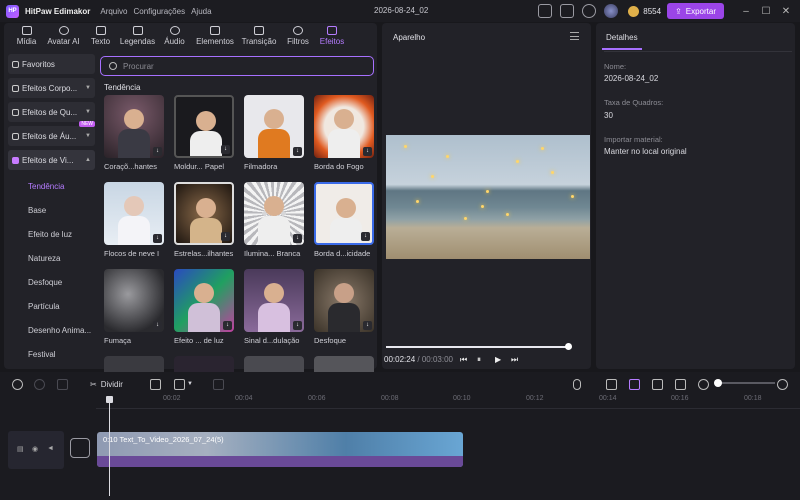  Describe the element at coordinates (332, 36) in the screenshot. I see `tab-efeitos: Efeitos` at that location.